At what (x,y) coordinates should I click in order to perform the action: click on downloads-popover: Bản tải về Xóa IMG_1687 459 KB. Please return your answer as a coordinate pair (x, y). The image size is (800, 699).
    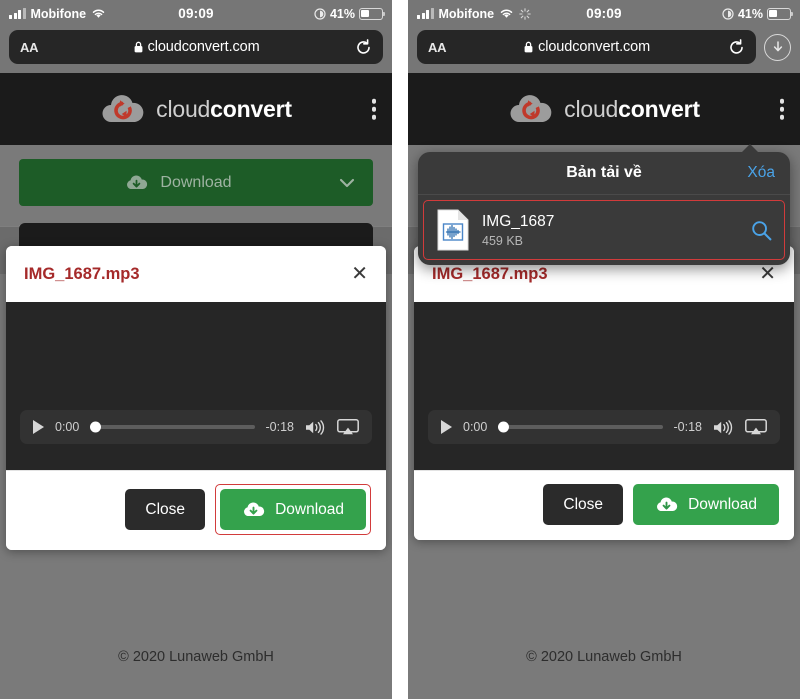
    Looking at the image, I should click on (604, 204).